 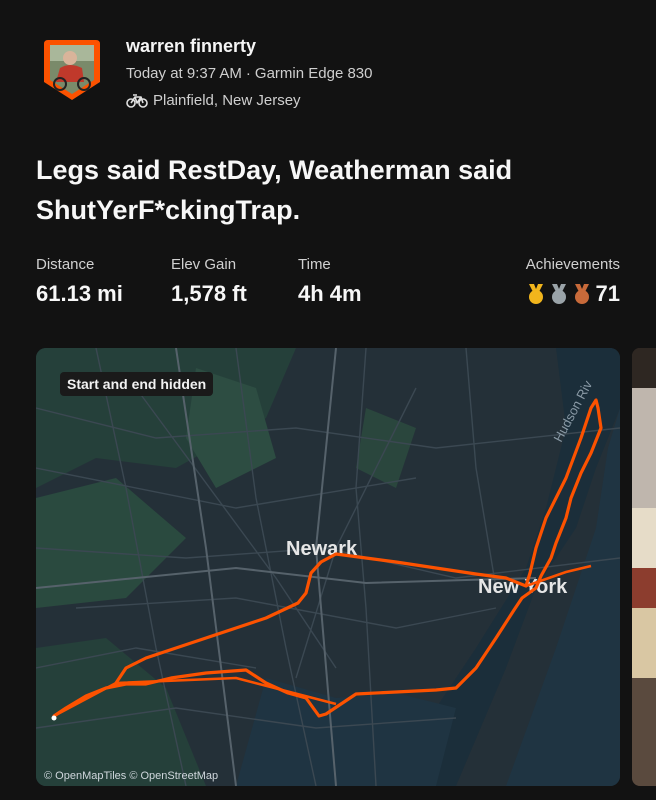 I want to click on activity-time: Today at 9:37 AM, so click(x=184, y=73).